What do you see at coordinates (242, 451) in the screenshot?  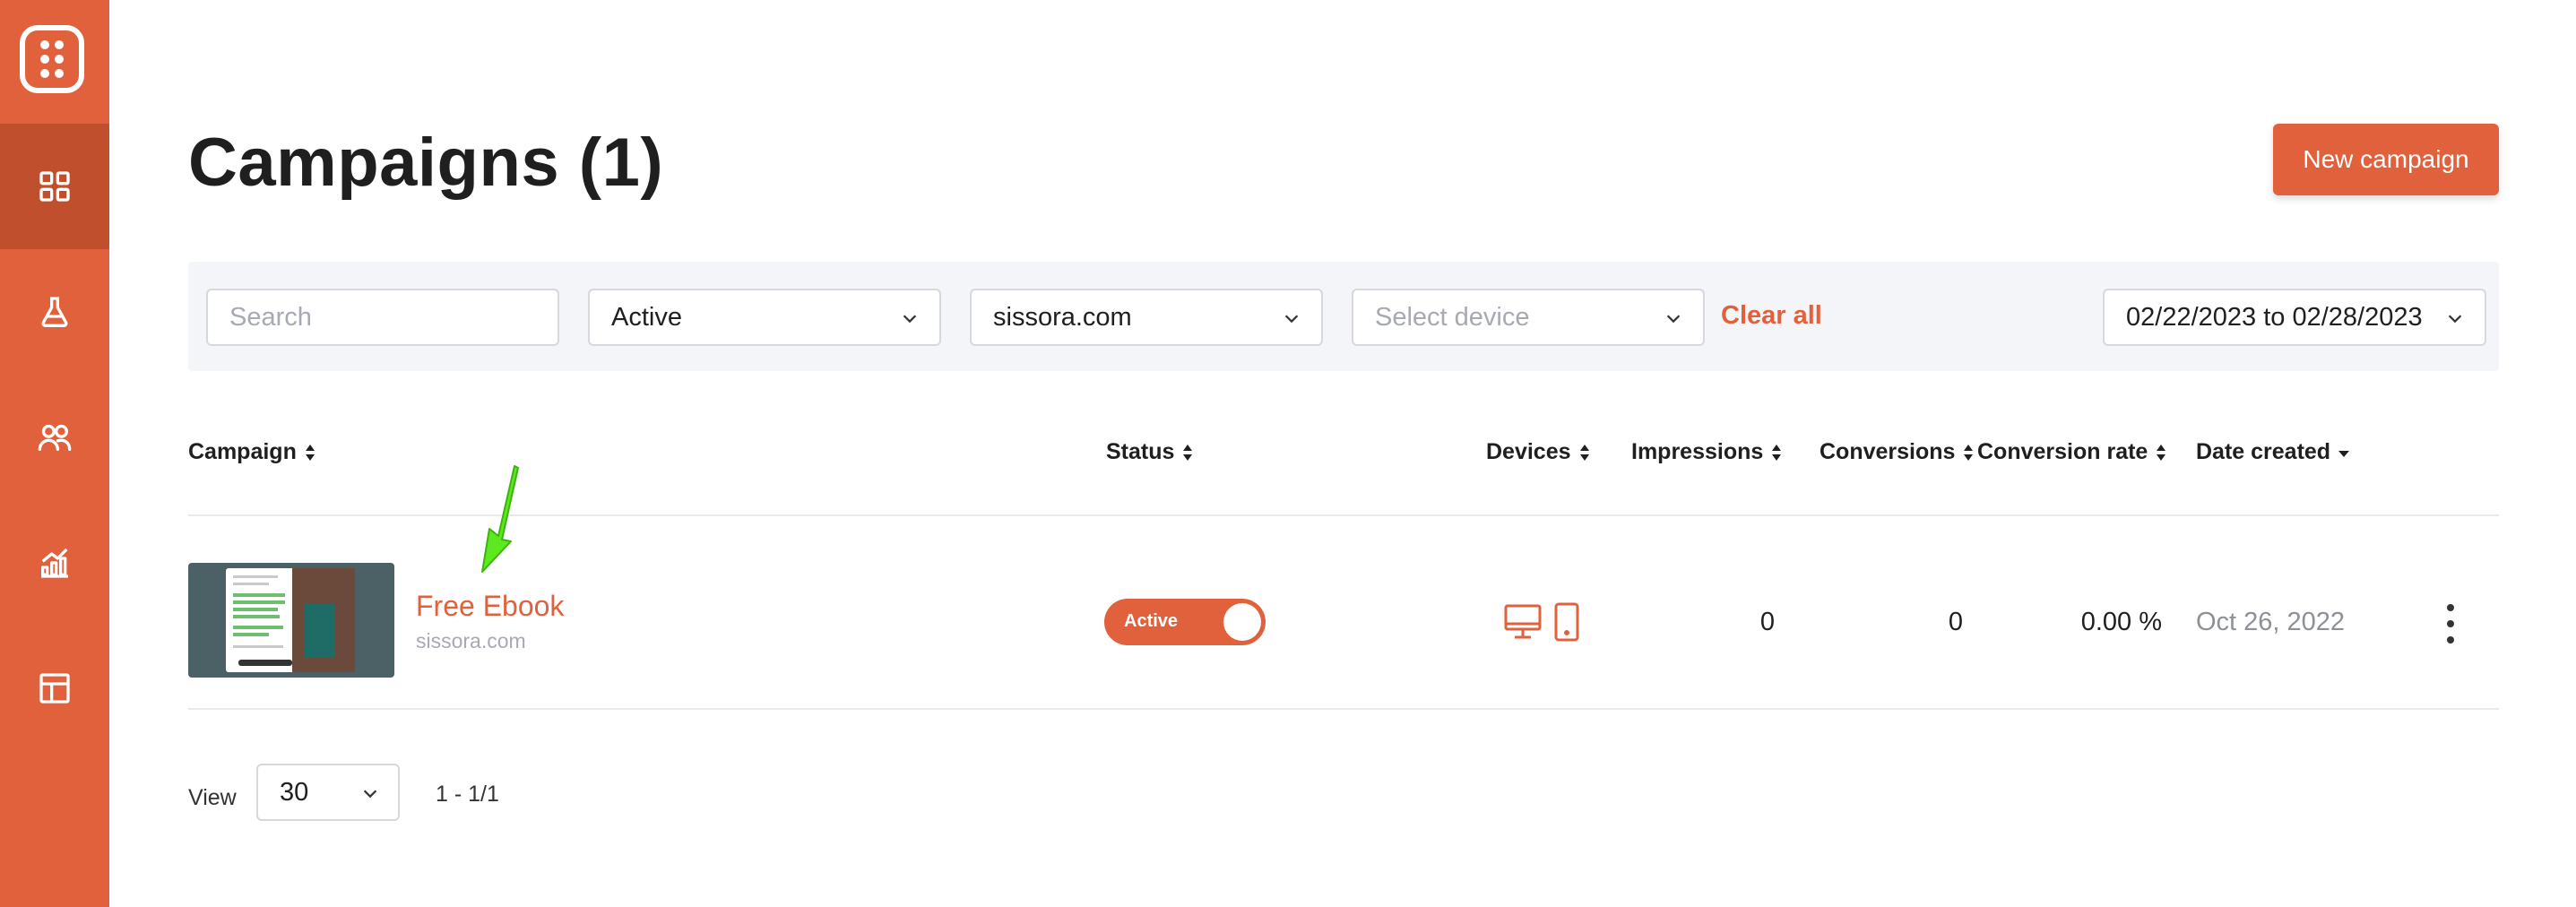 I see `column-label: Campaign` at bounding box center [242, 451].